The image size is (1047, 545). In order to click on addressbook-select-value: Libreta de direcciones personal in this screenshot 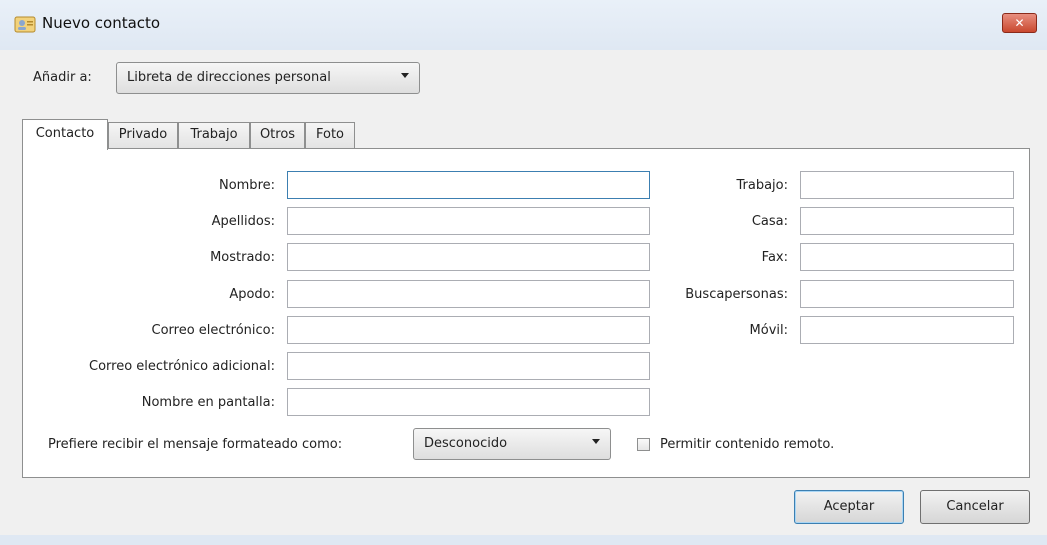, I will do `click(229, 77)`.